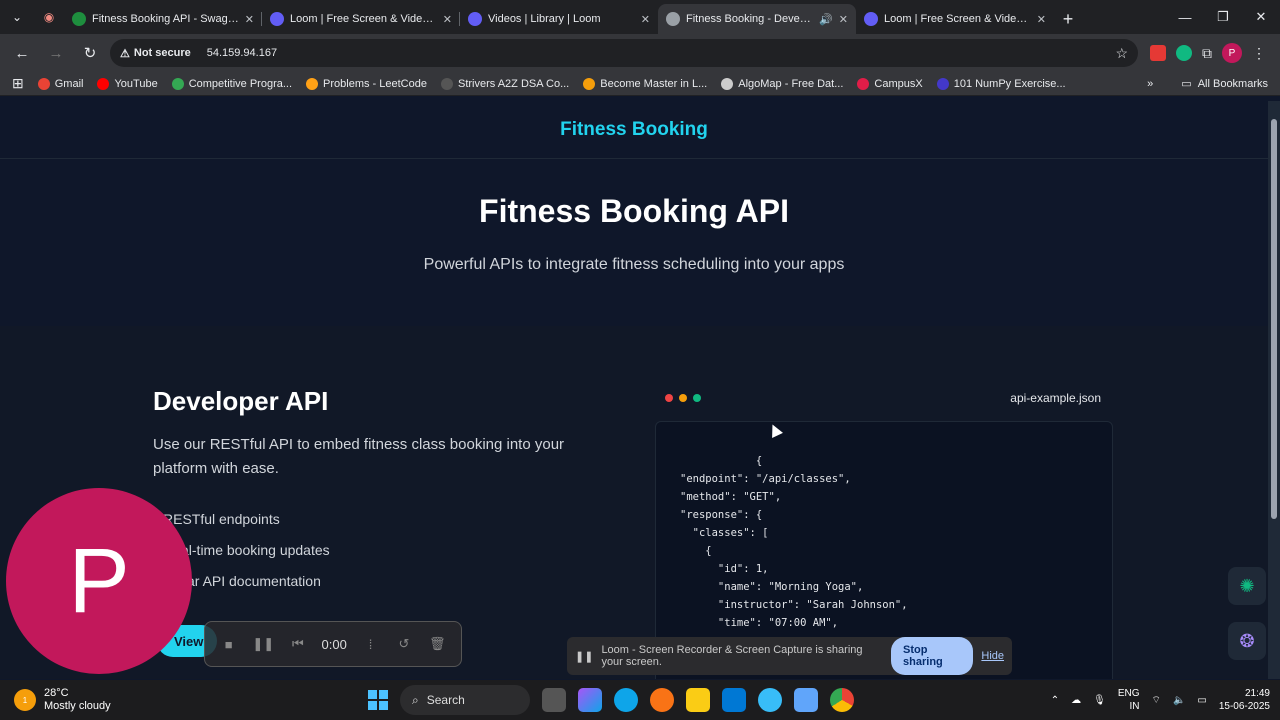  What do you see at coordinates (842, 700) in the screenshot?
I see `chrome-icon` at bounding box center [842, 700].